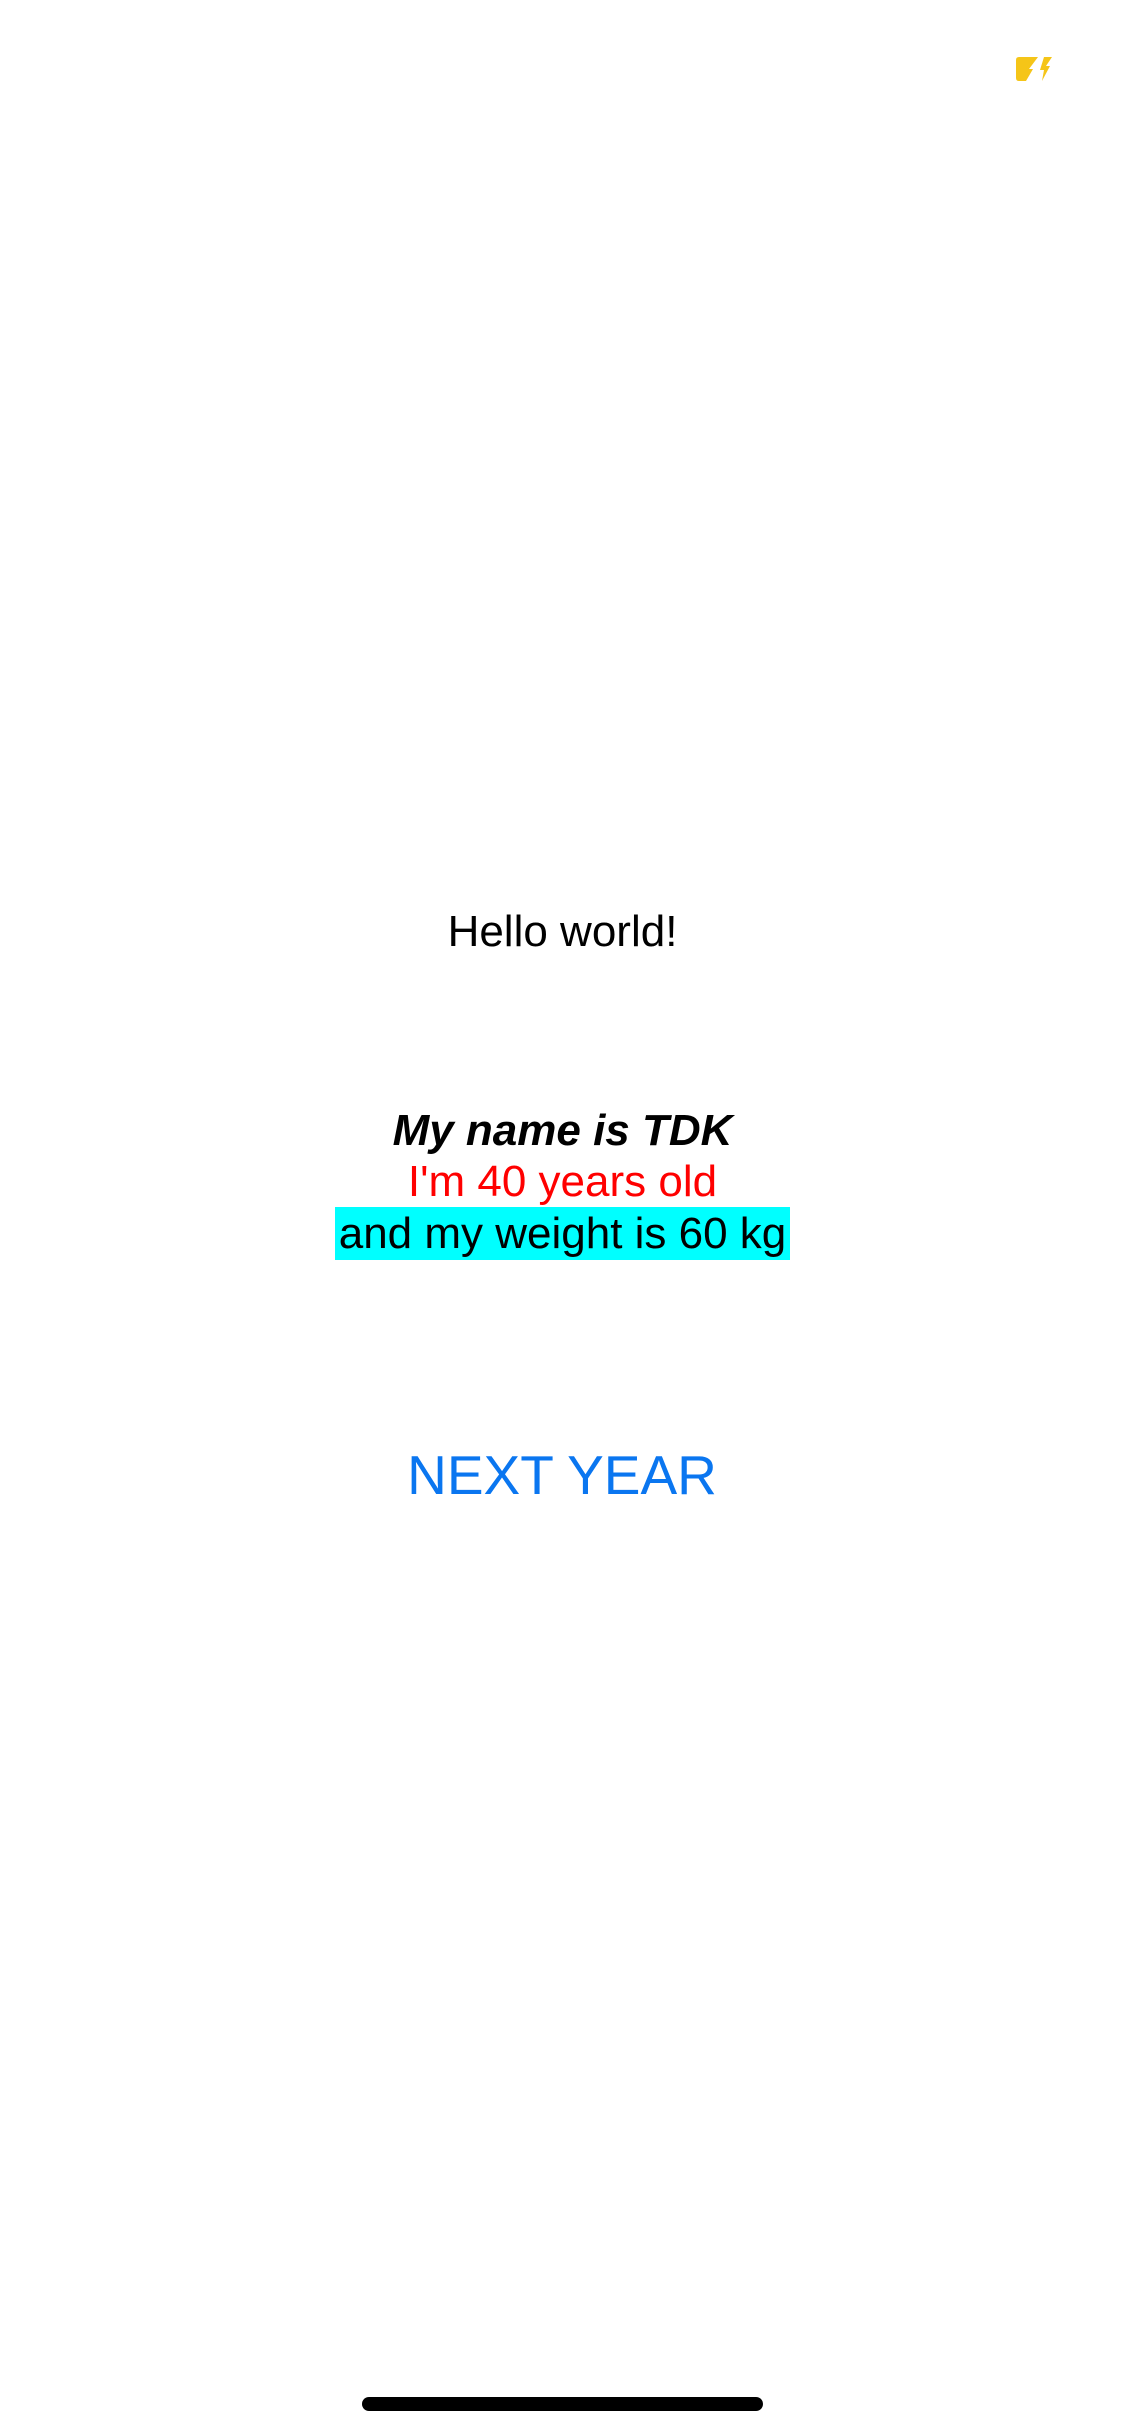 The image size is (1125, 2436). I want to click on next-year-button: NEXT YEAR, so click(562, 1475).